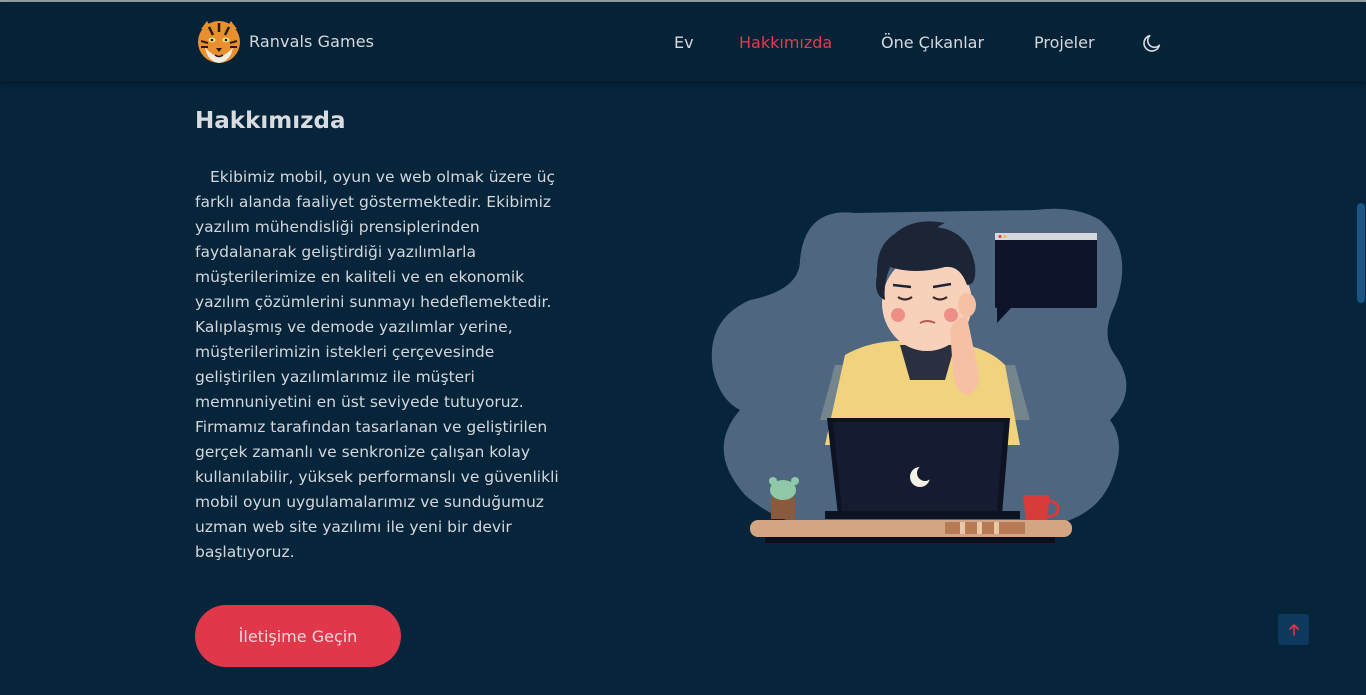 This screenshot has width=1366, height=695. I want to click on nav-link-home: Ev, so click(684, 42).